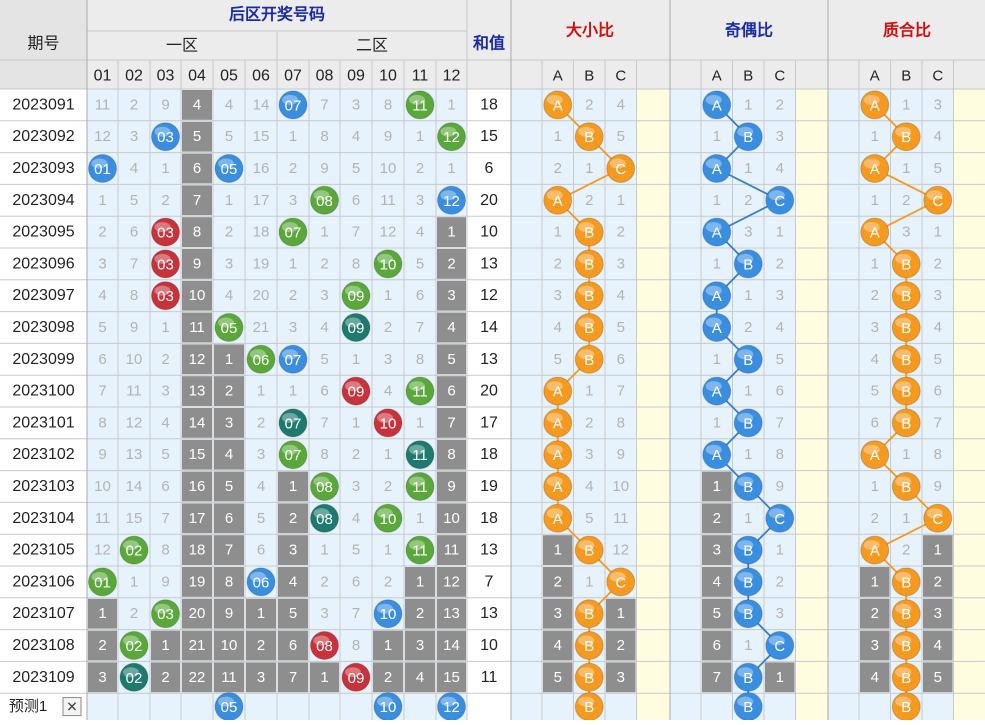  I want to click on ball-label: 10, so click(388, 264).